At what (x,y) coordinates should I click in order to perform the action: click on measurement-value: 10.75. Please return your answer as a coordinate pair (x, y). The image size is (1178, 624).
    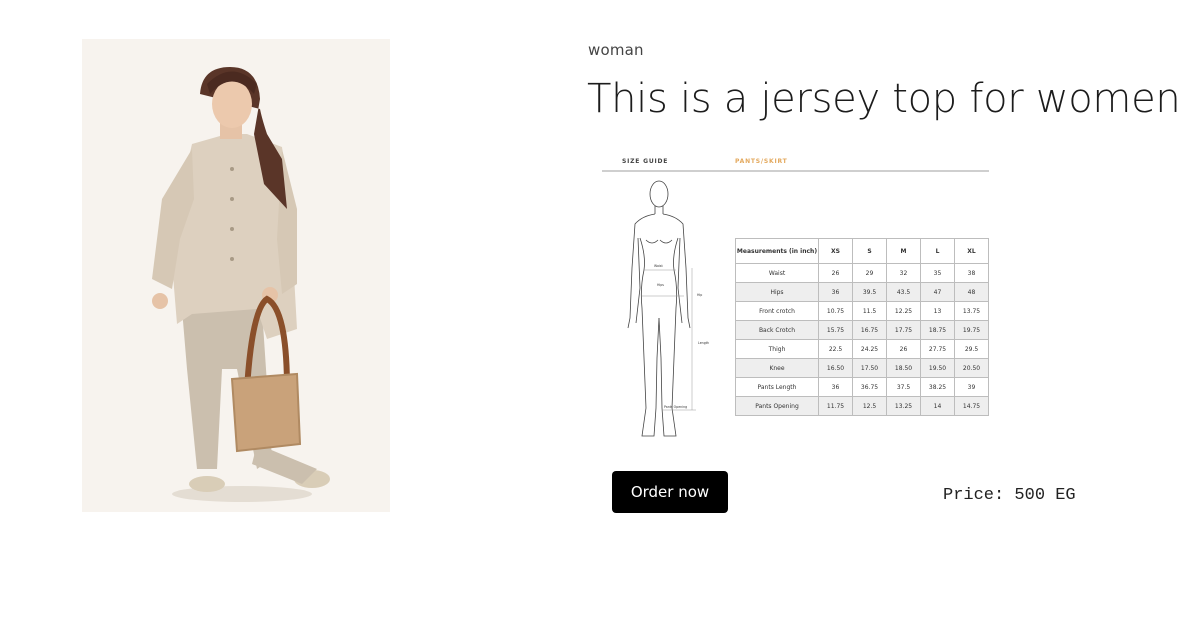
    Looking at the image, I should click on (835, 311).